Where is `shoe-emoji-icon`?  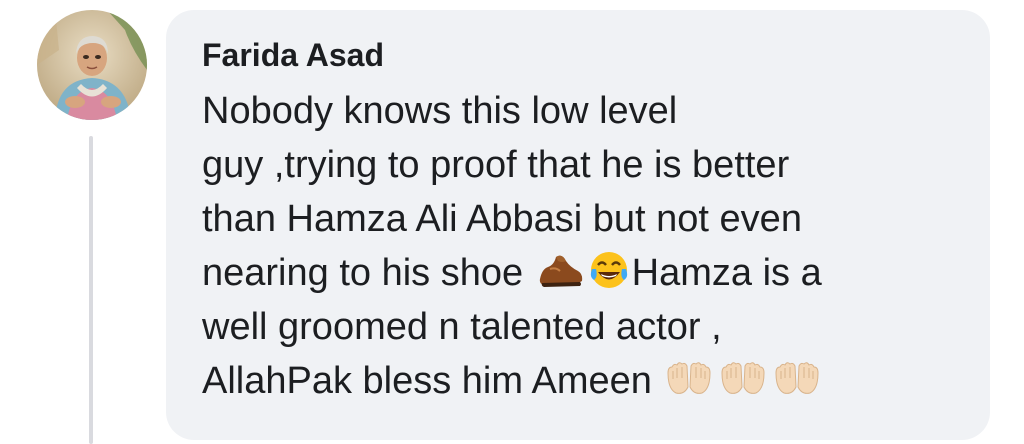
shoe-emoji-icon is located at coordinates (560, 271).